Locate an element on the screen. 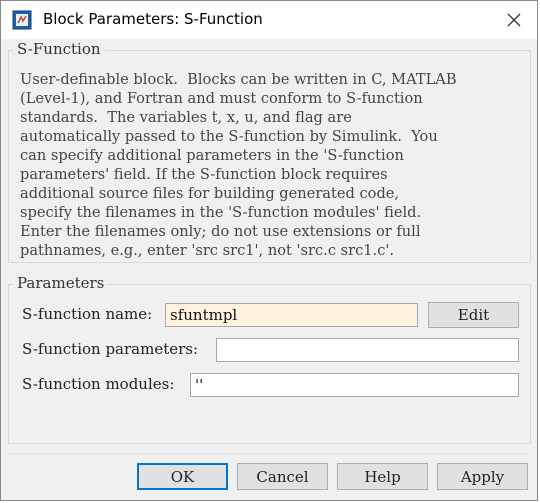 This screenshot has width=540, height=503. edit-button: Edit is located at coordinates (473, 315).